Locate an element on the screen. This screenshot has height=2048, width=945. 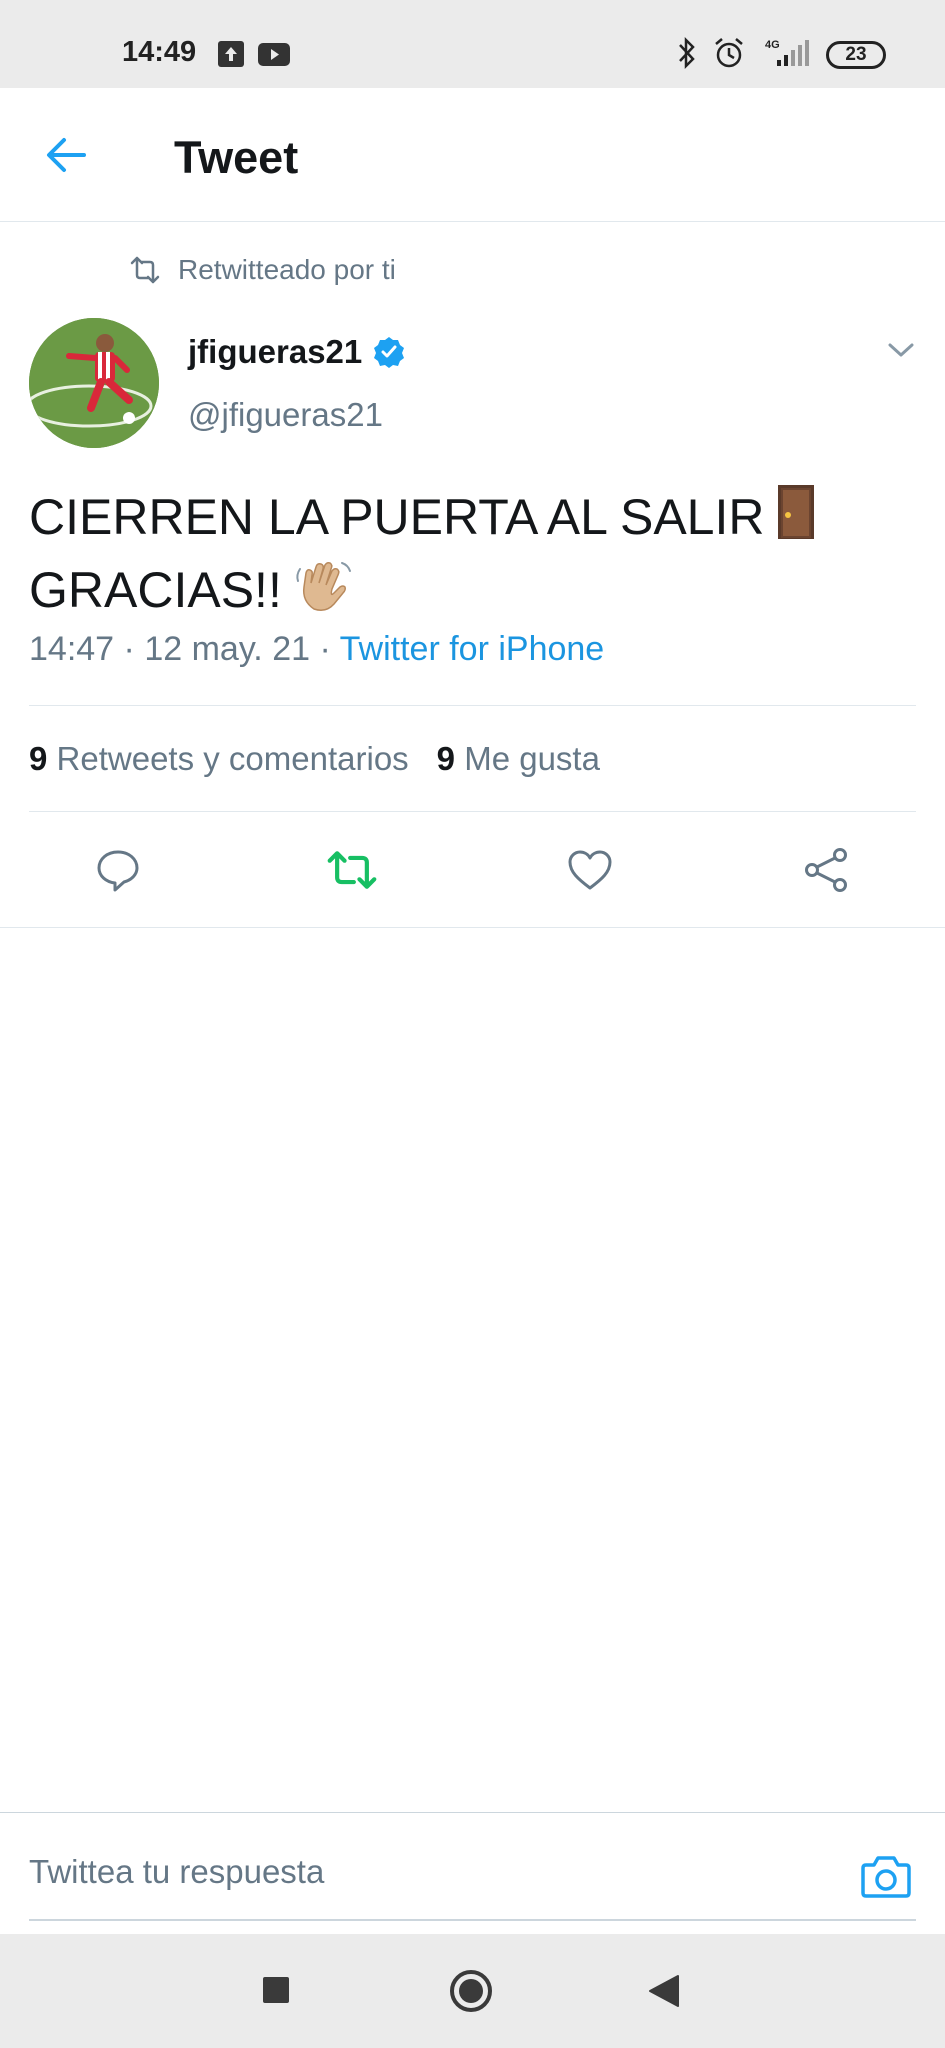
bluetooth-icon is located at coordinates (687, 55).